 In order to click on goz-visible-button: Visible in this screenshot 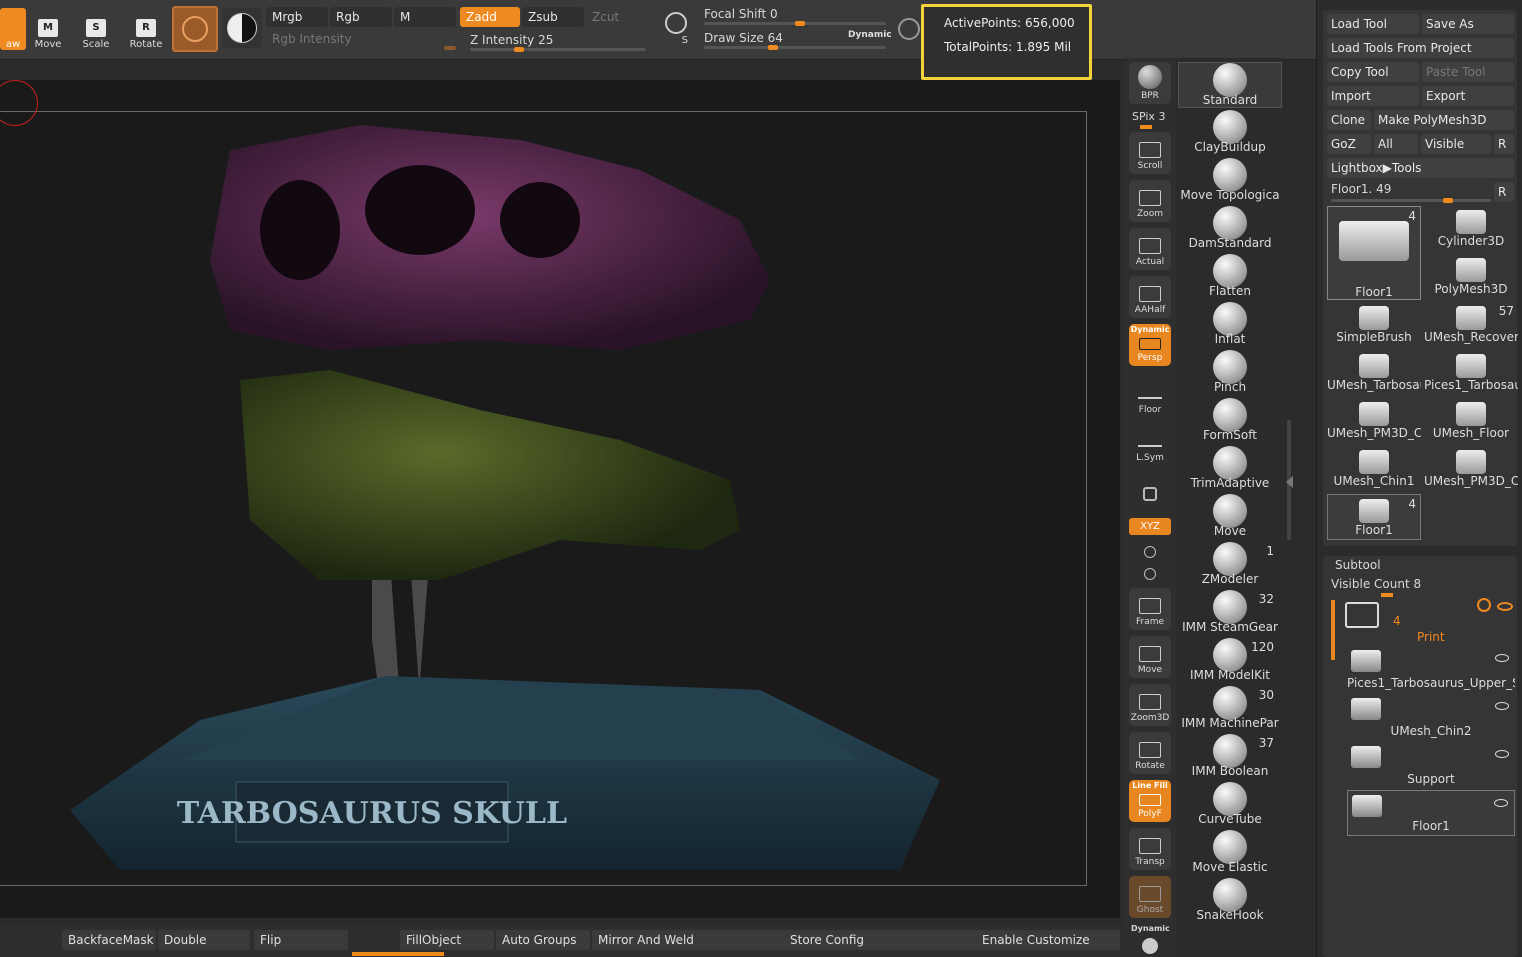, I will do `click(1456, 144)`.